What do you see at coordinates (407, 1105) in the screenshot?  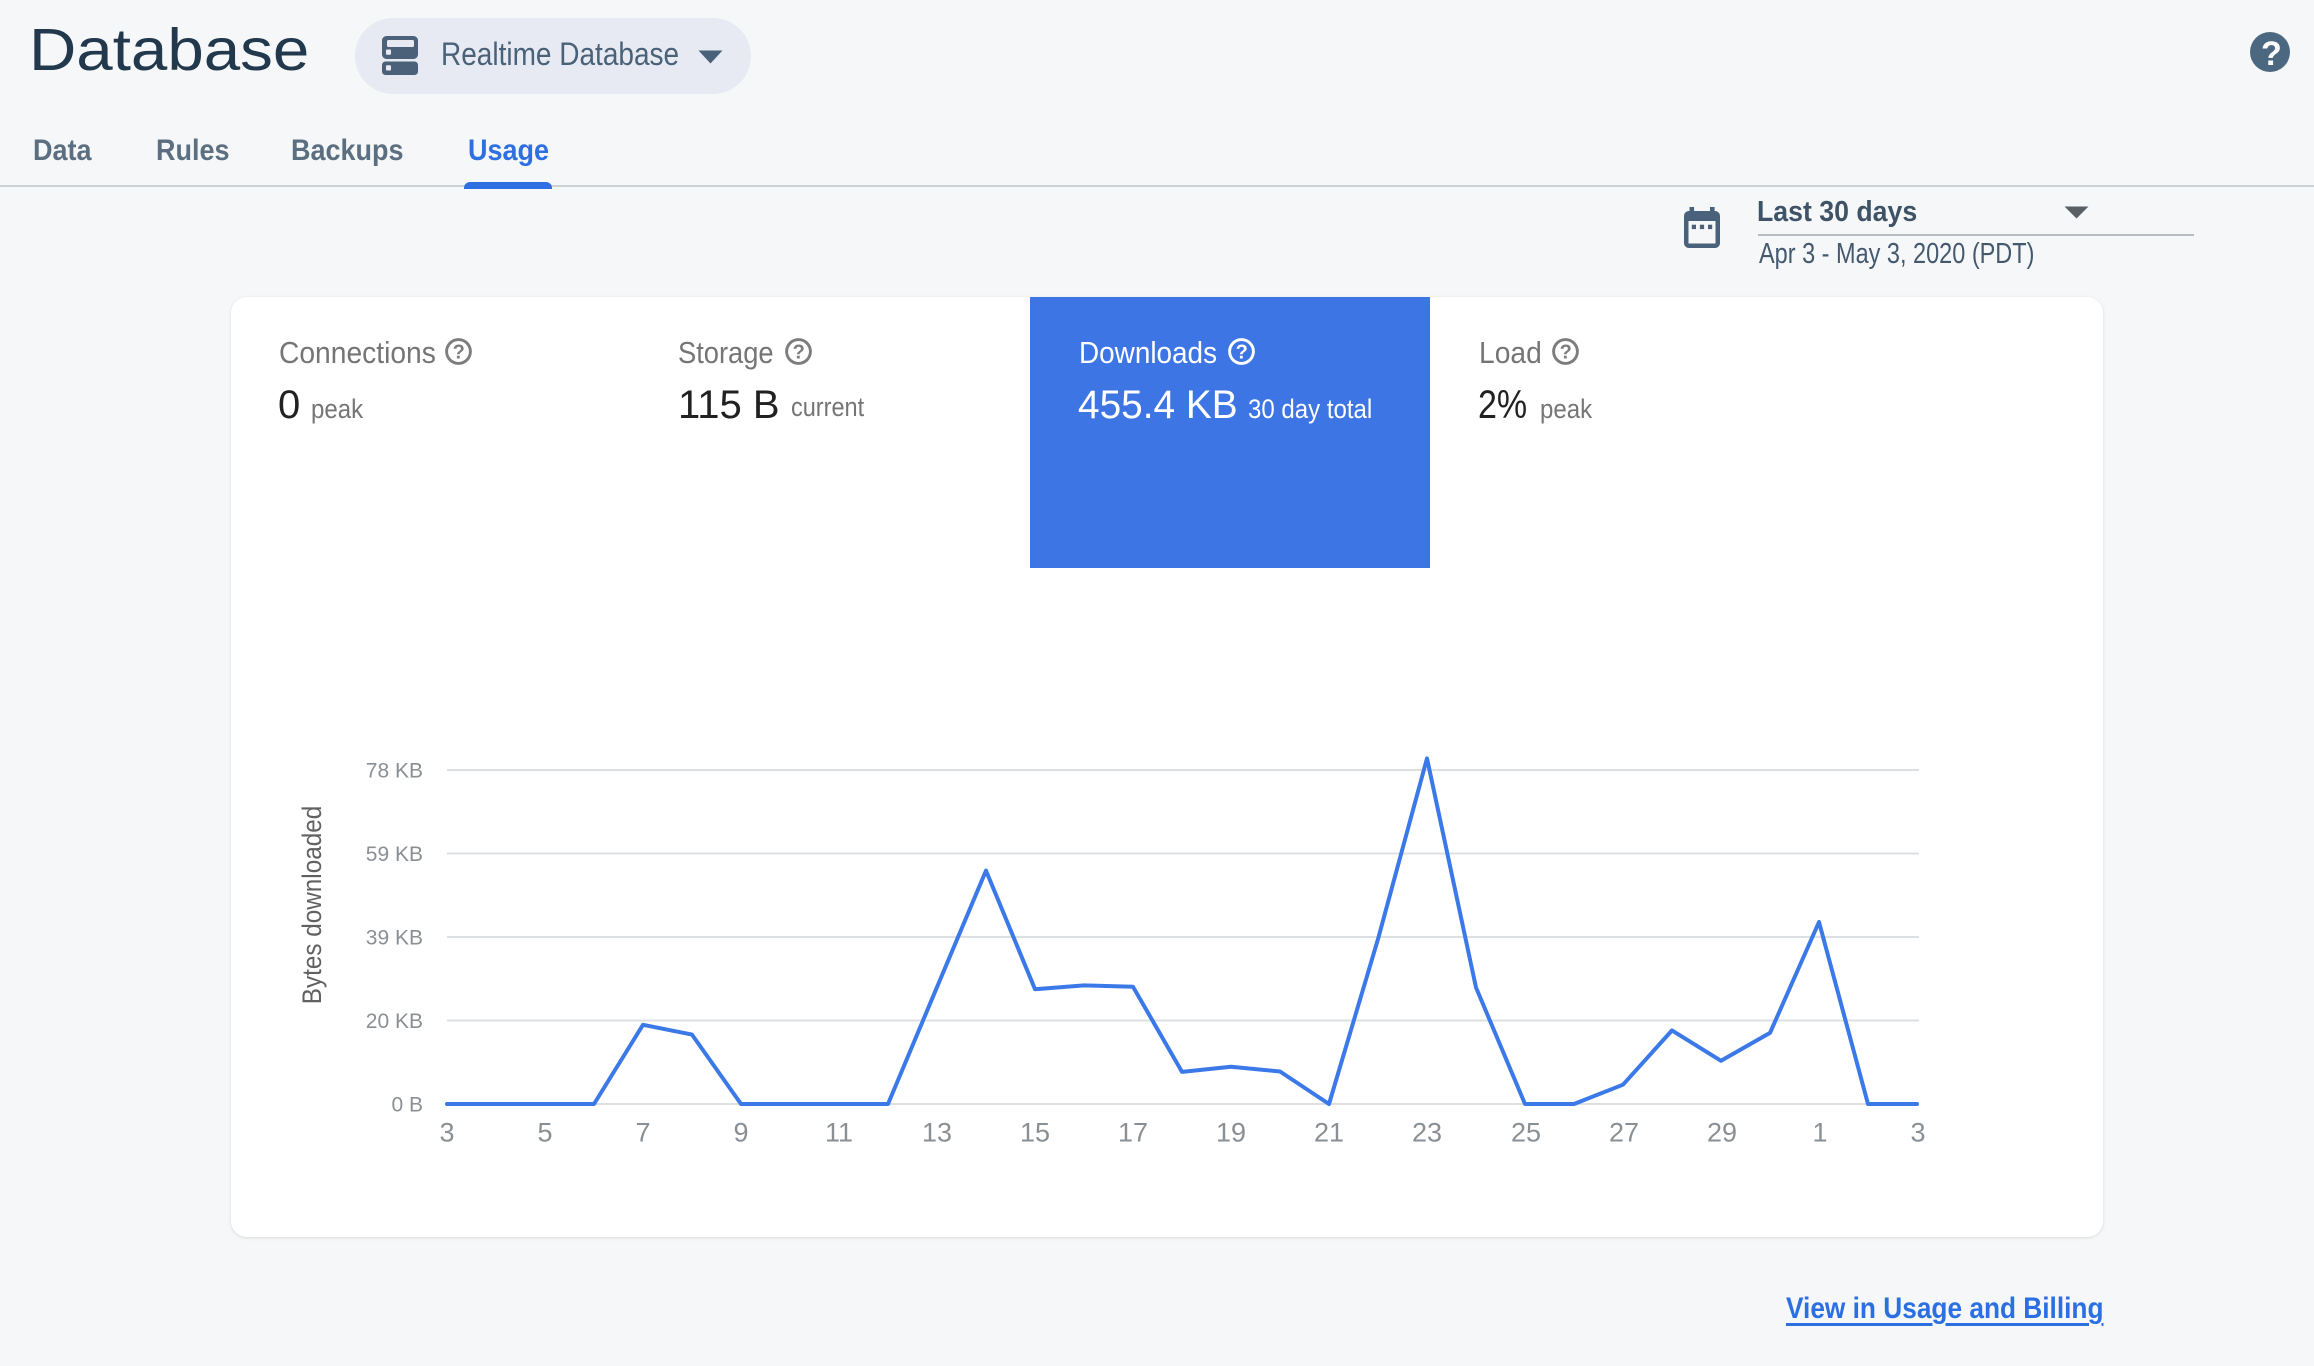 I see `svg-text: 0 B` at bounding box center [407, 1105].